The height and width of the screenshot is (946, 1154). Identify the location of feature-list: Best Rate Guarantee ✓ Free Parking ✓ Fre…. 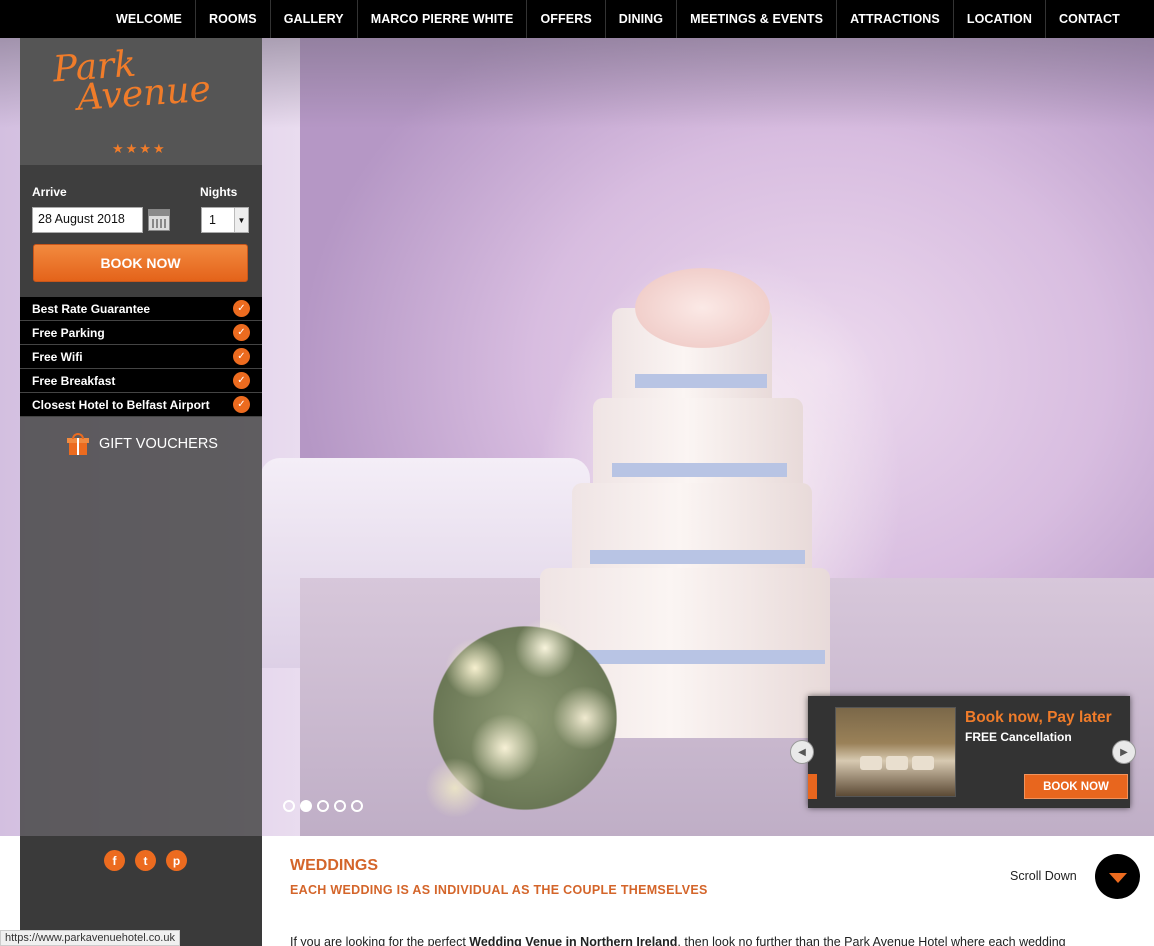
(141, 357).